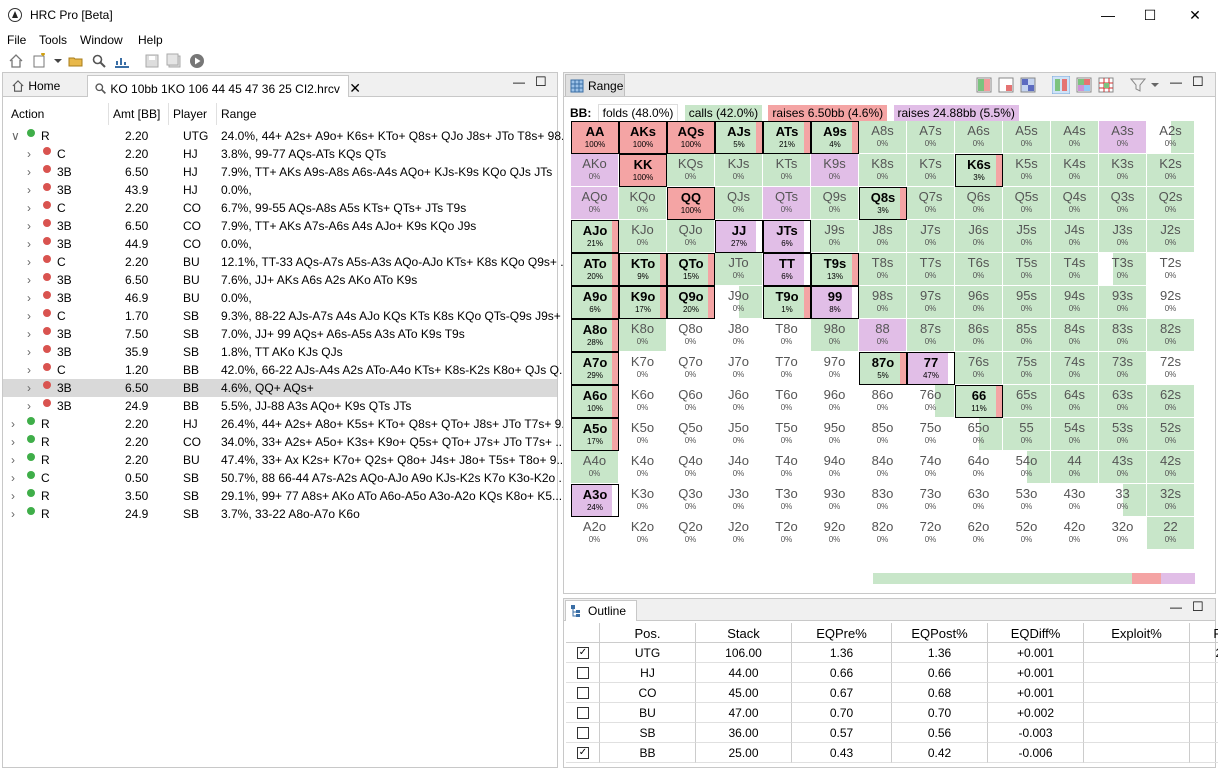  Describe the element at coordinates (1027, 500) in the screenshot. I see `hand-cell: 53o 0%` at that location.